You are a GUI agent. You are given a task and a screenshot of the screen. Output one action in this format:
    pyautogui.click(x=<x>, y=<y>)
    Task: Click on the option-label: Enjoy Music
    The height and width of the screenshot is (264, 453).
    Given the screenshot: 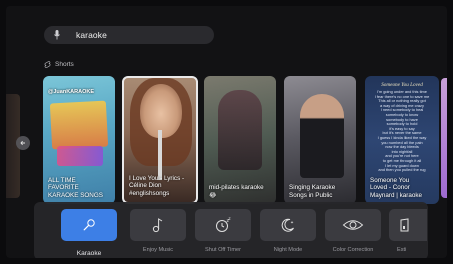 What is the action you would take?
    pyautogui.click(x=158, y=250)
    